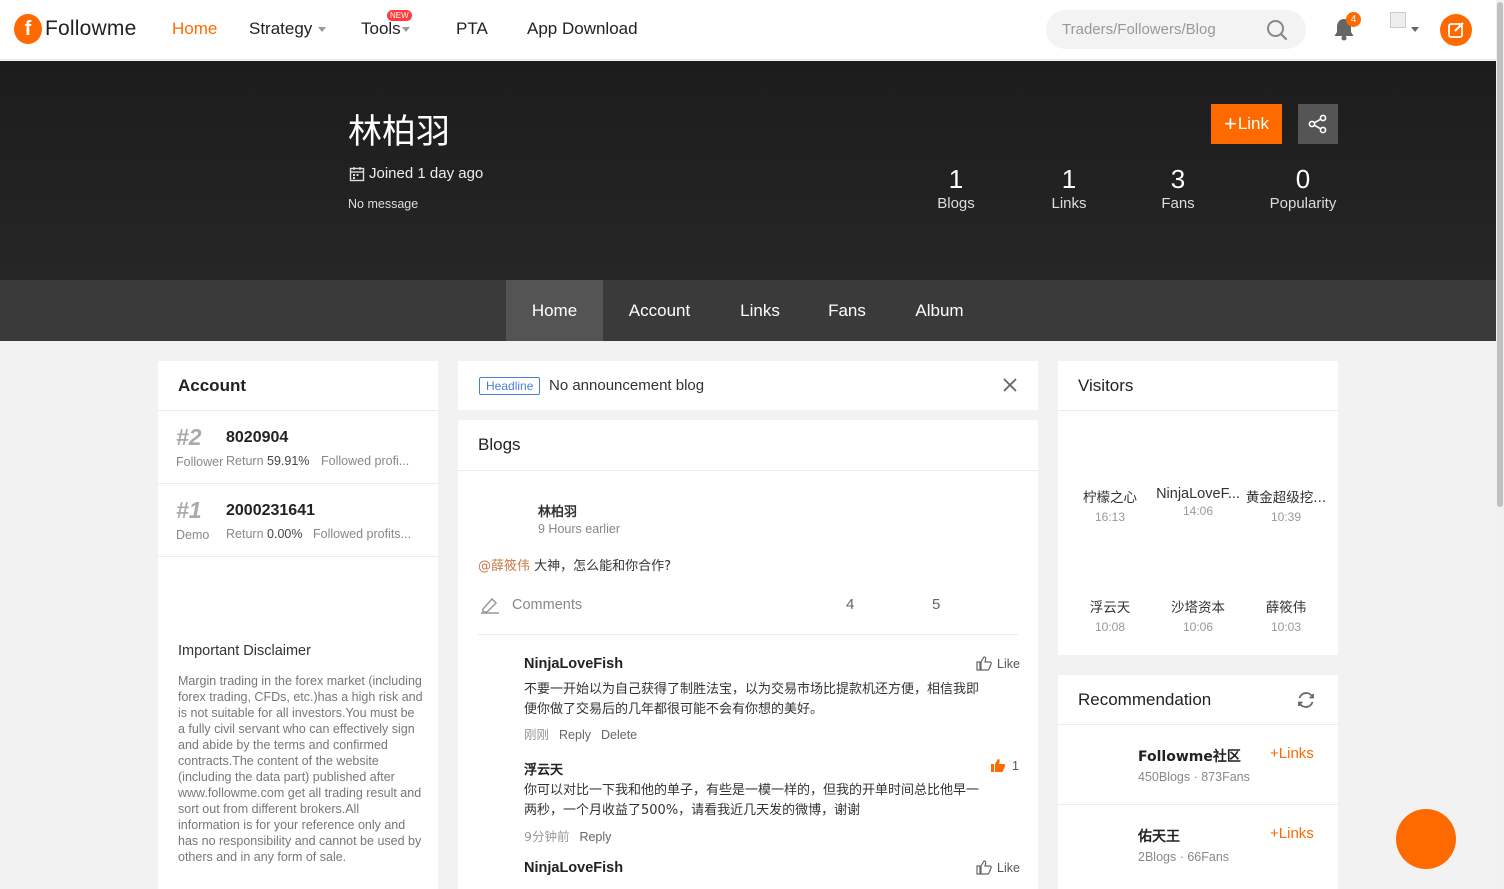 This screenshot has height=889, width=1504. What do you see at coordinates (1069, 203) in the screenshot?
I see `stat-label: Links` at bounding box center [1069, 203].